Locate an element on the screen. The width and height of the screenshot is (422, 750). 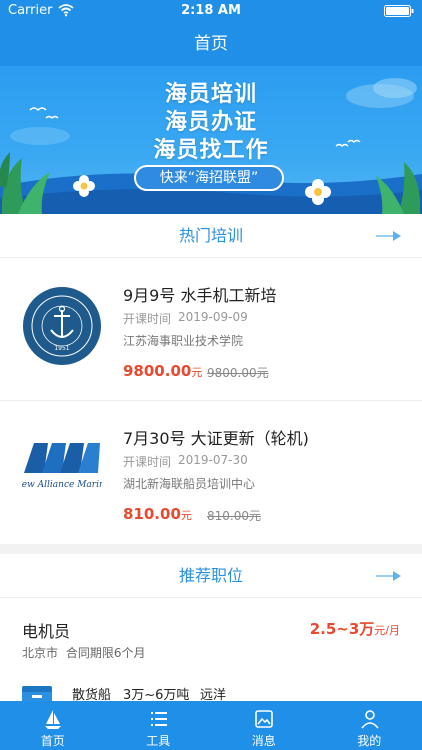
person-icon is located at coordinates (369, 719).